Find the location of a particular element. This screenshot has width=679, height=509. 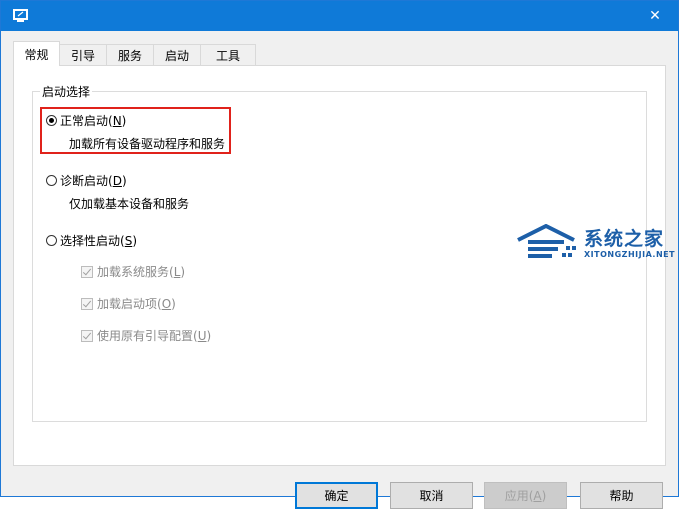

cancel-button: 取消 is located at coordinates (431, 495).